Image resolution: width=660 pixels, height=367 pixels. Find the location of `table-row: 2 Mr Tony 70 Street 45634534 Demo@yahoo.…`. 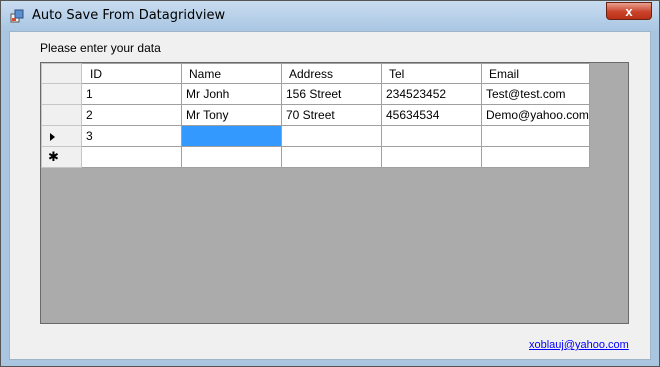

table-row: 2 Mr Tony 70 Street 45634534 Demo@yahoo.… is located at coordinates (315, 115).